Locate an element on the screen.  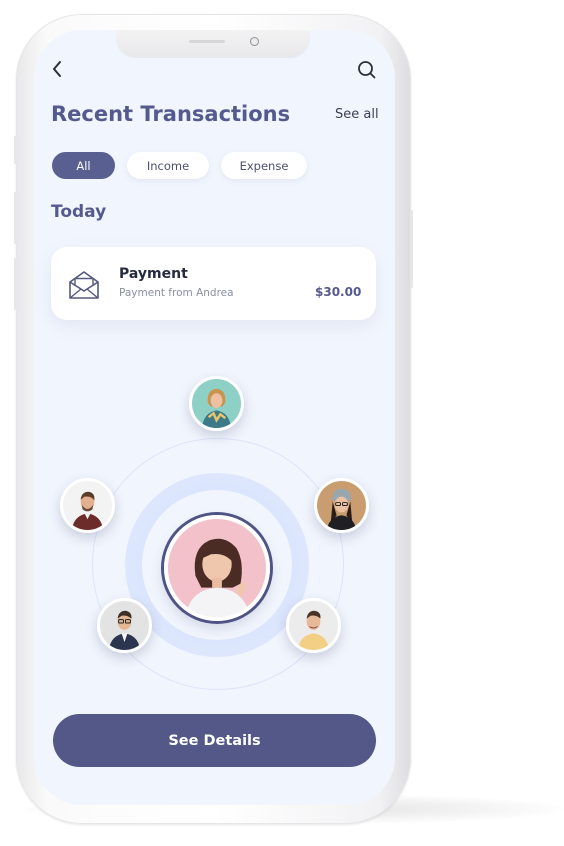
contact-avatar-right is located at coordinates (341, 505).